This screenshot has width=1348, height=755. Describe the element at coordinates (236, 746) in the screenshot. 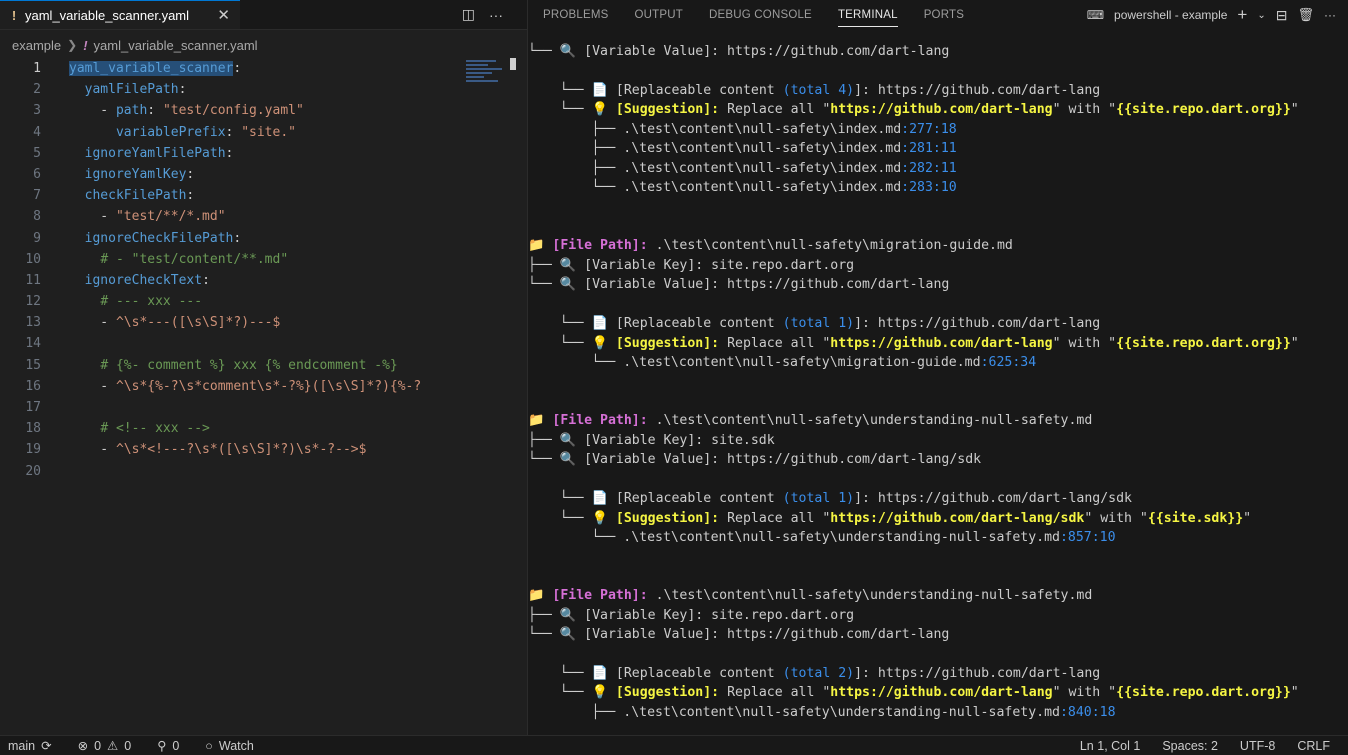

I see `watch-label: Watch` at that location.